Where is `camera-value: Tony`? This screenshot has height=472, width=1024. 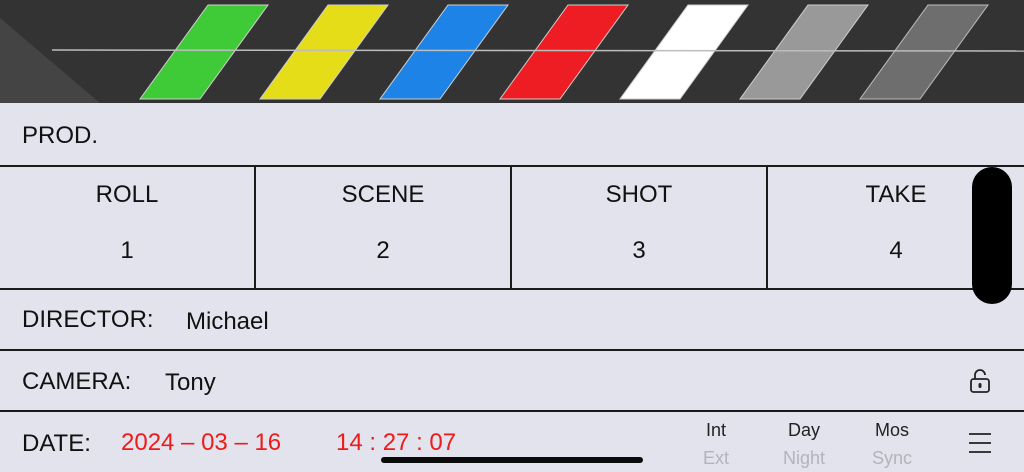 camera-value: Tony is located at coordinates (190, 383).